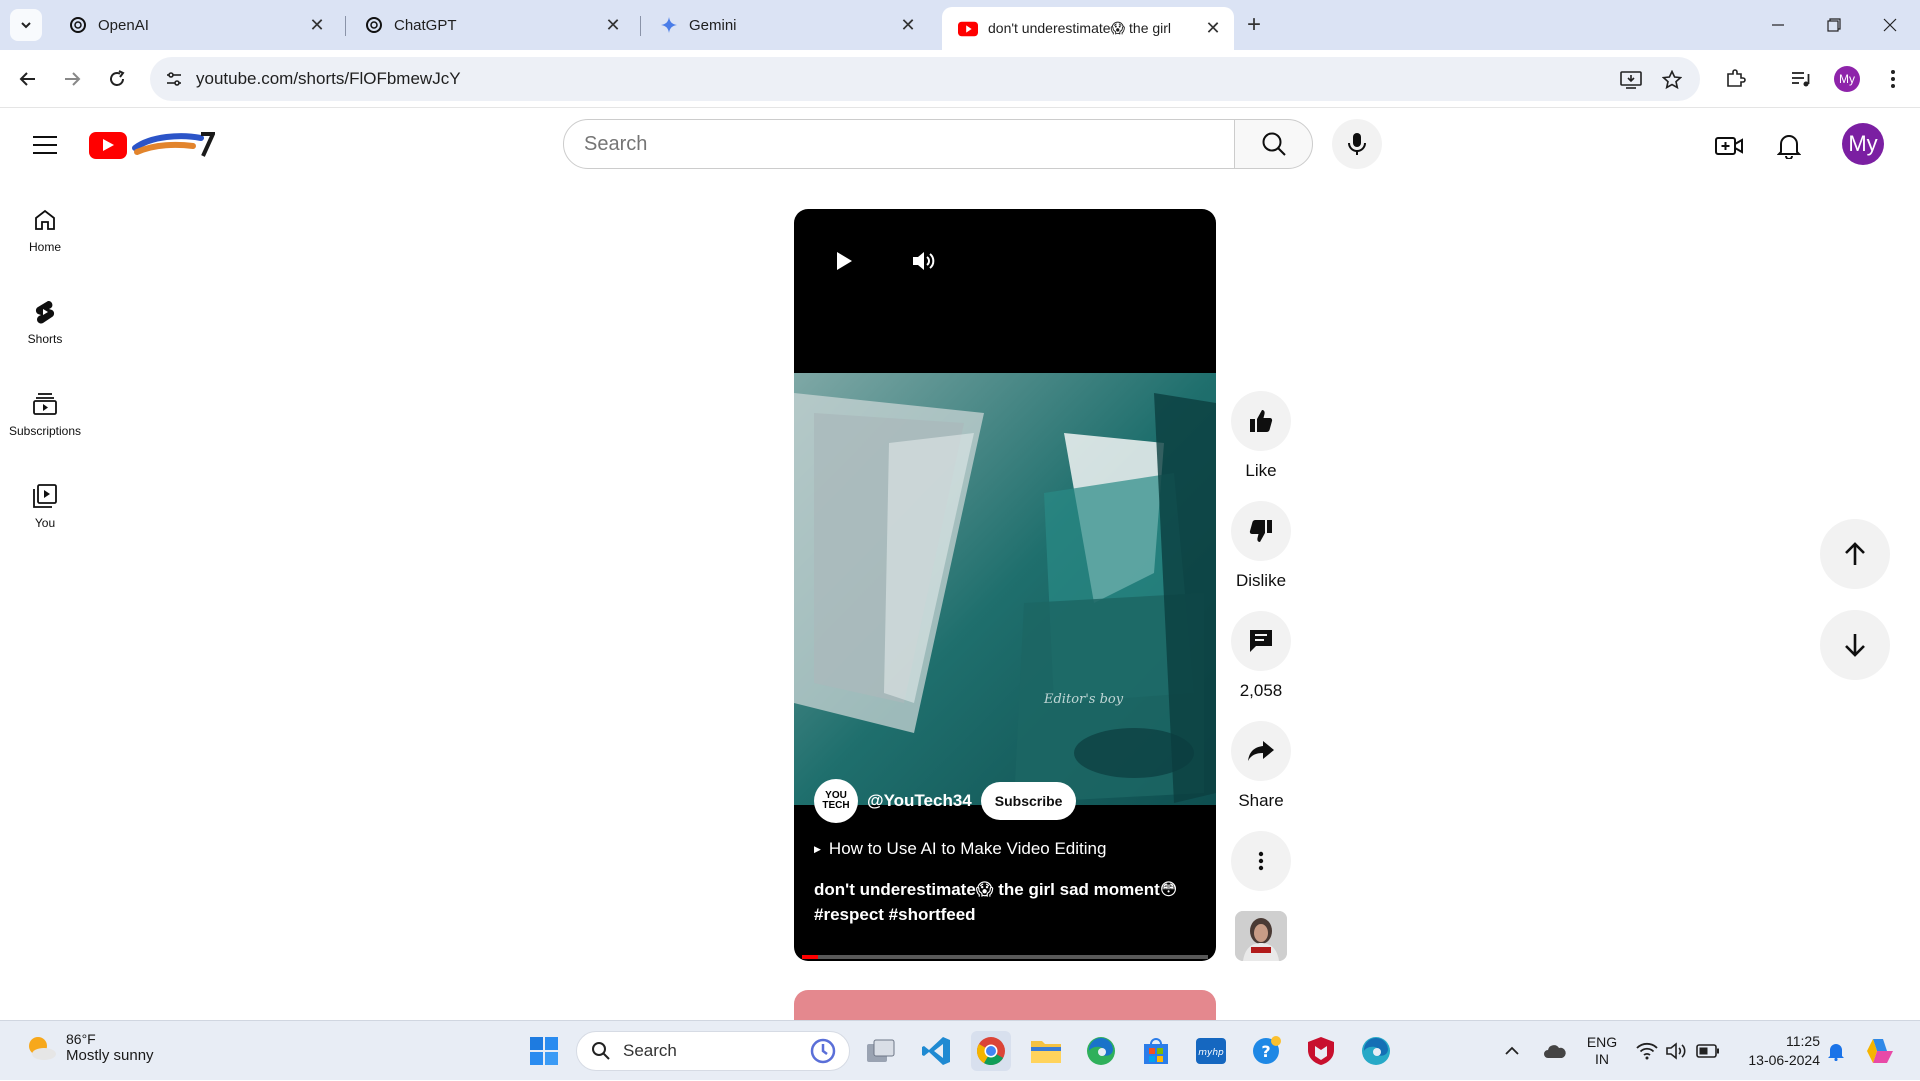 The image size is (1920, 1081). I want to click on vscode-app, so click(936, 1051).